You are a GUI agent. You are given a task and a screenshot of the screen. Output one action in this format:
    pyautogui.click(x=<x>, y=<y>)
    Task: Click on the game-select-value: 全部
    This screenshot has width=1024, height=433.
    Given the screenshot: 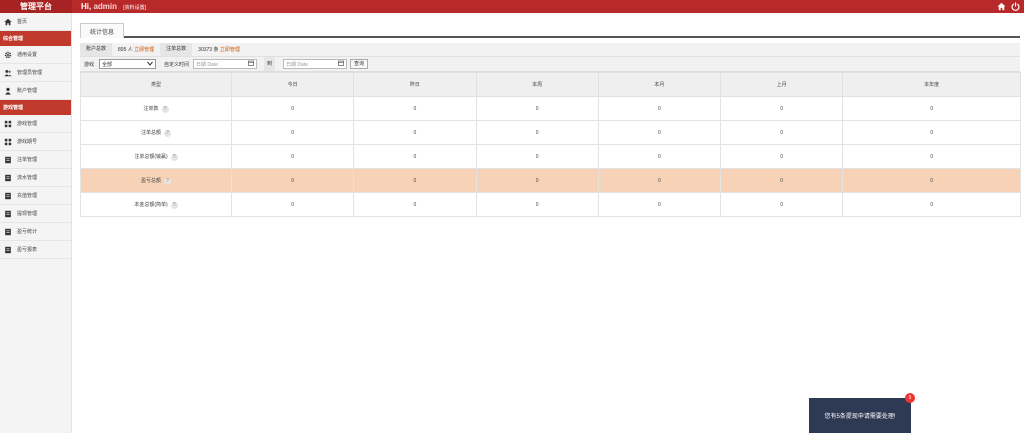 What is the action you would take?
    pyautogui.click(x=107, y=64)
    